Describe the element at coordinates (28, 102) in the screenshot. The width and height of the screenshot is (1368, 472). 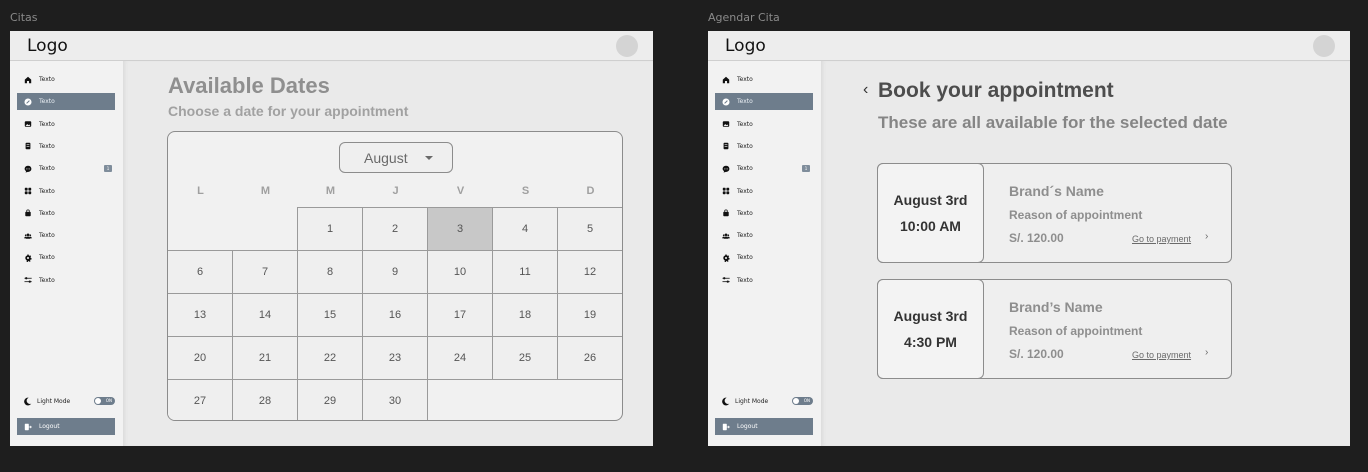
I see `edit-icon` at that location.